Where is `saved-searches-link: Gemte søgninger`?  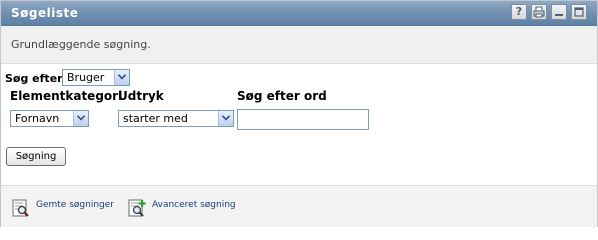
saved-searches-link: Gemte søgninger is located at coordinates (75, 205).